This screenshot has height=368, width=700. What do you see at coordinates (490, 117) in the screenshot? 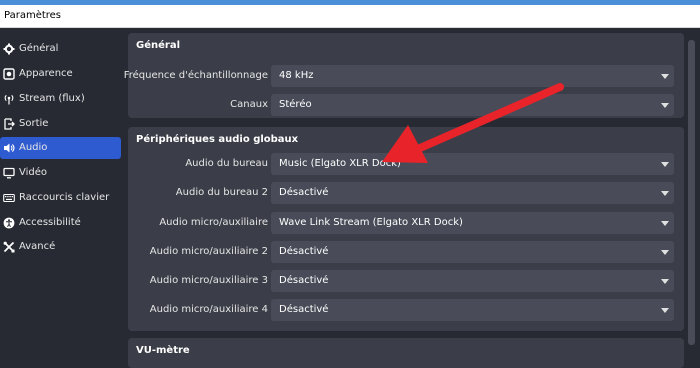
I see `arrow-shaft` at bounding box center [490, 117].